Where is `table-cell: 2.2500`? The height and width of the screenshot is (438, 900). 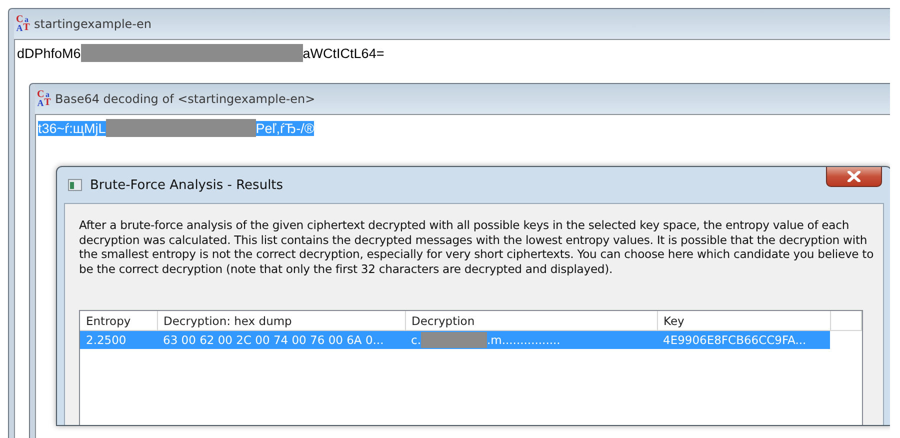 table-cell: 2.2500 is located at coordinates (106, 340).